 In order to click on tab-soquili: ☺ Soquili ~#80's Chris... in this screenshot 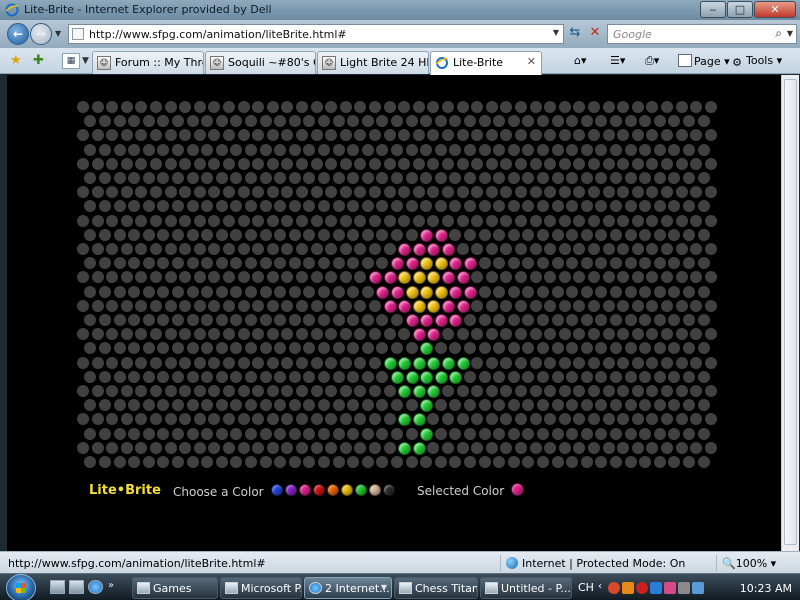, I will do `click(260, 62)`.